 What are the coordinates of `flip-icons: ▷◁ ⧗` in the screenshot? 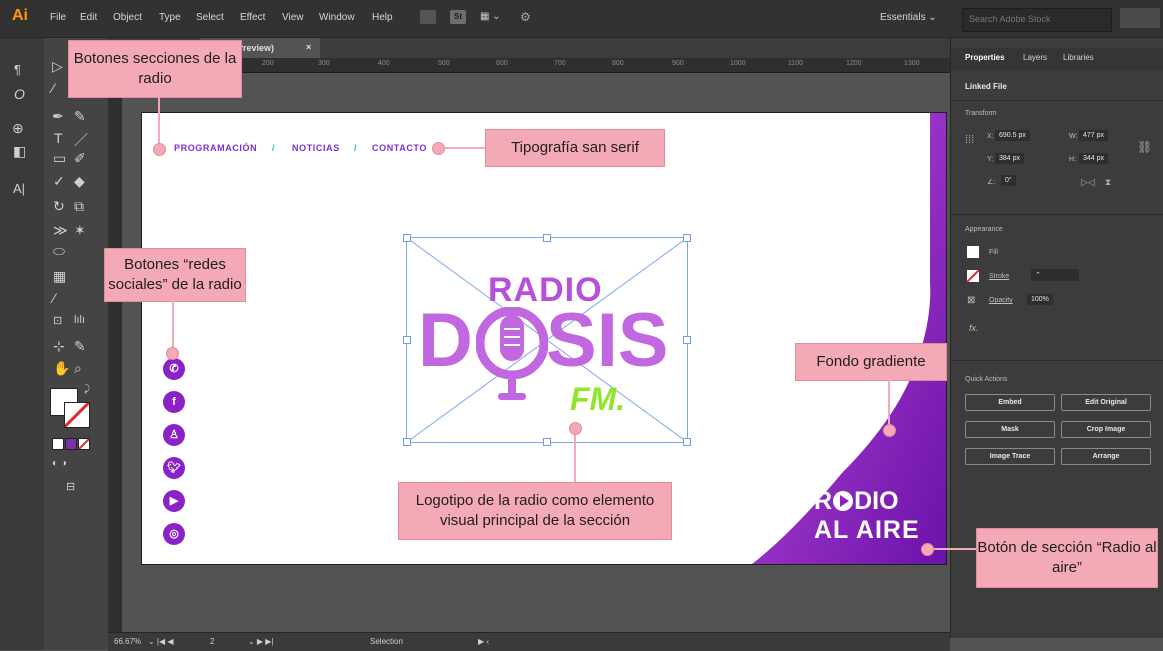 It's located at (1096, 182).